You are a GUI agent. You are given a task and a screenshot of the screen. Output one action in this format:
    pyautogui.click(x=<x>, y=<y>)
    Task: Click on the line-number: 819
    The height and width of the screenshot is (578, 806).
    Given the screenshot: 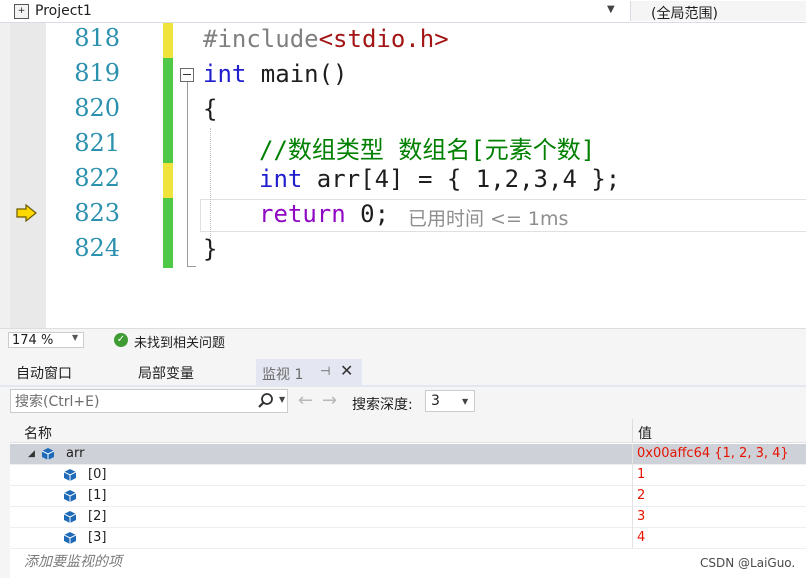 What is the action you would take?
    pyautogui.click(x=97, y=73)
    